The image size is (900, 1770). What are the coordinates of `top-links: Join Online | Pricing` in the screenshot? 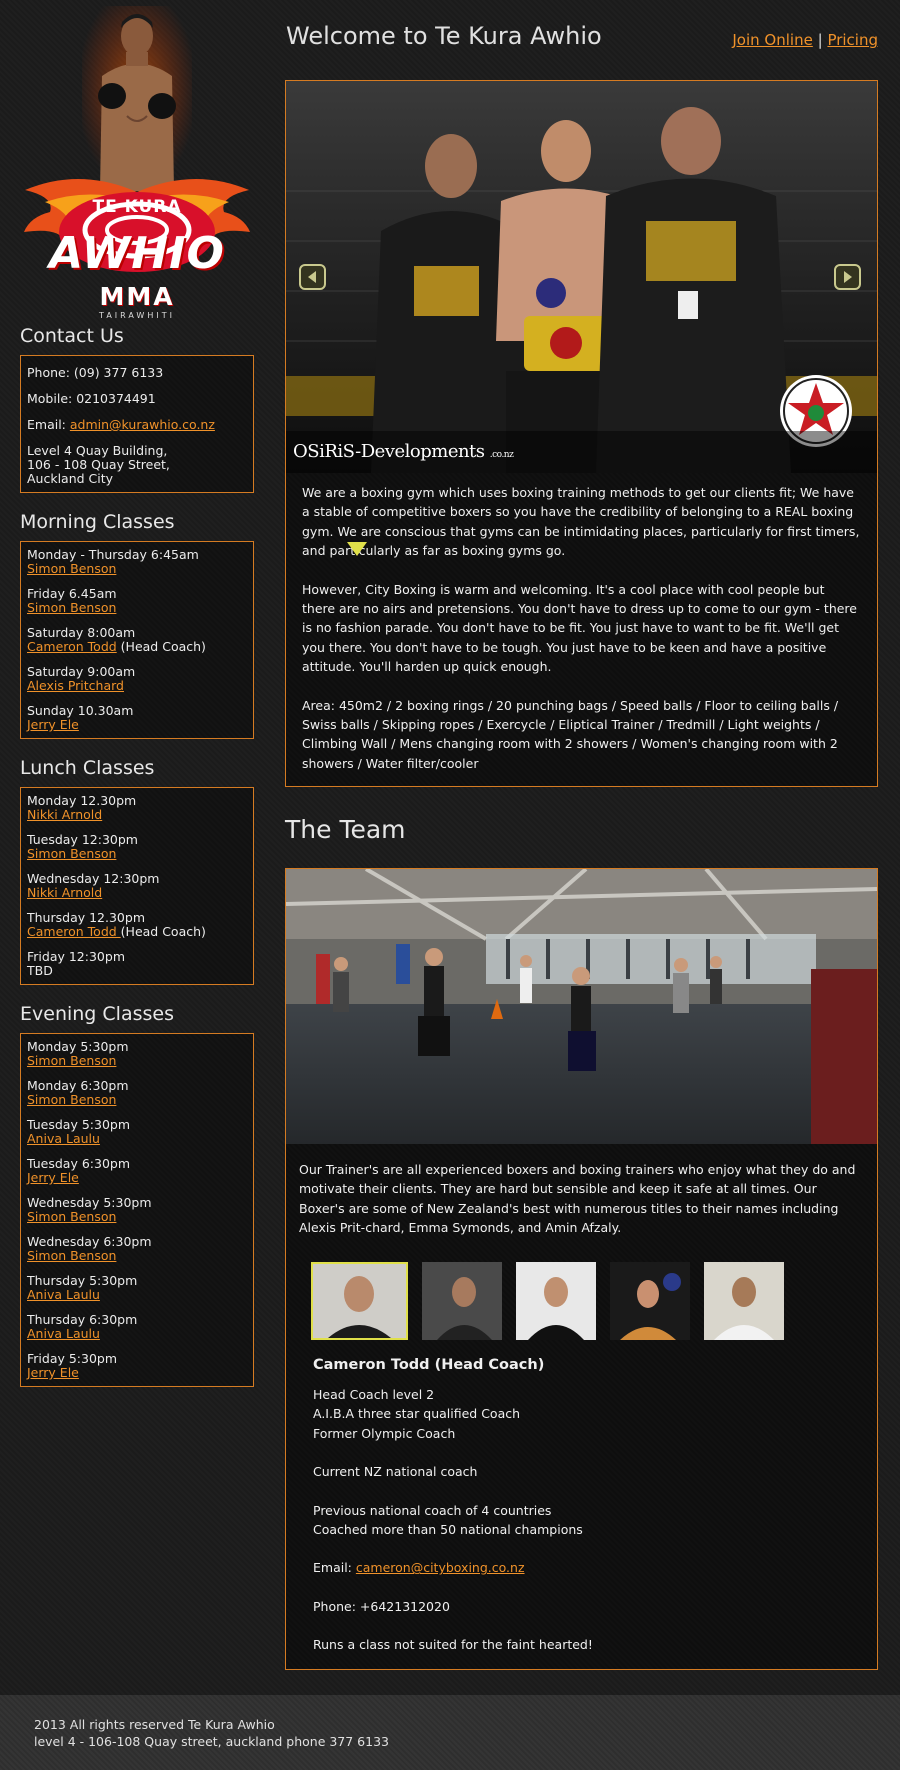 It's located at (805, 40).